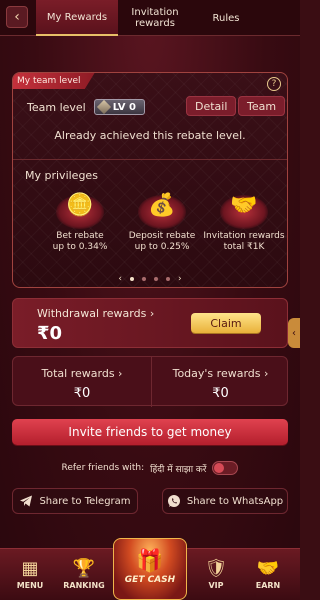 This screenshot has width=320, height=600. I want to click on level-badge: LV 0, so click(119, 107).